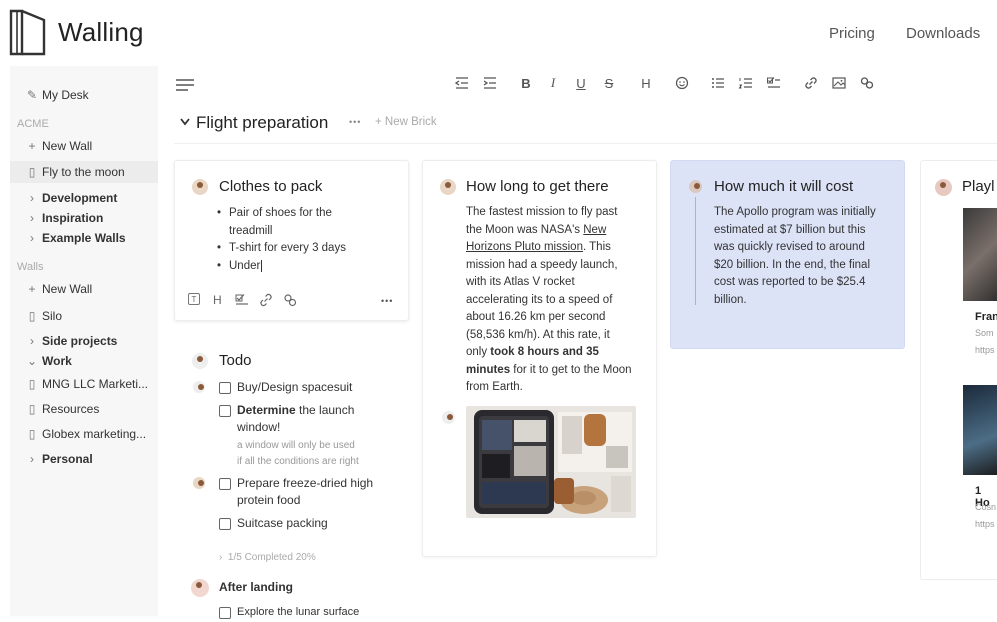  I want to click on sidebar-item-label: New Wall, so click(67, 146).